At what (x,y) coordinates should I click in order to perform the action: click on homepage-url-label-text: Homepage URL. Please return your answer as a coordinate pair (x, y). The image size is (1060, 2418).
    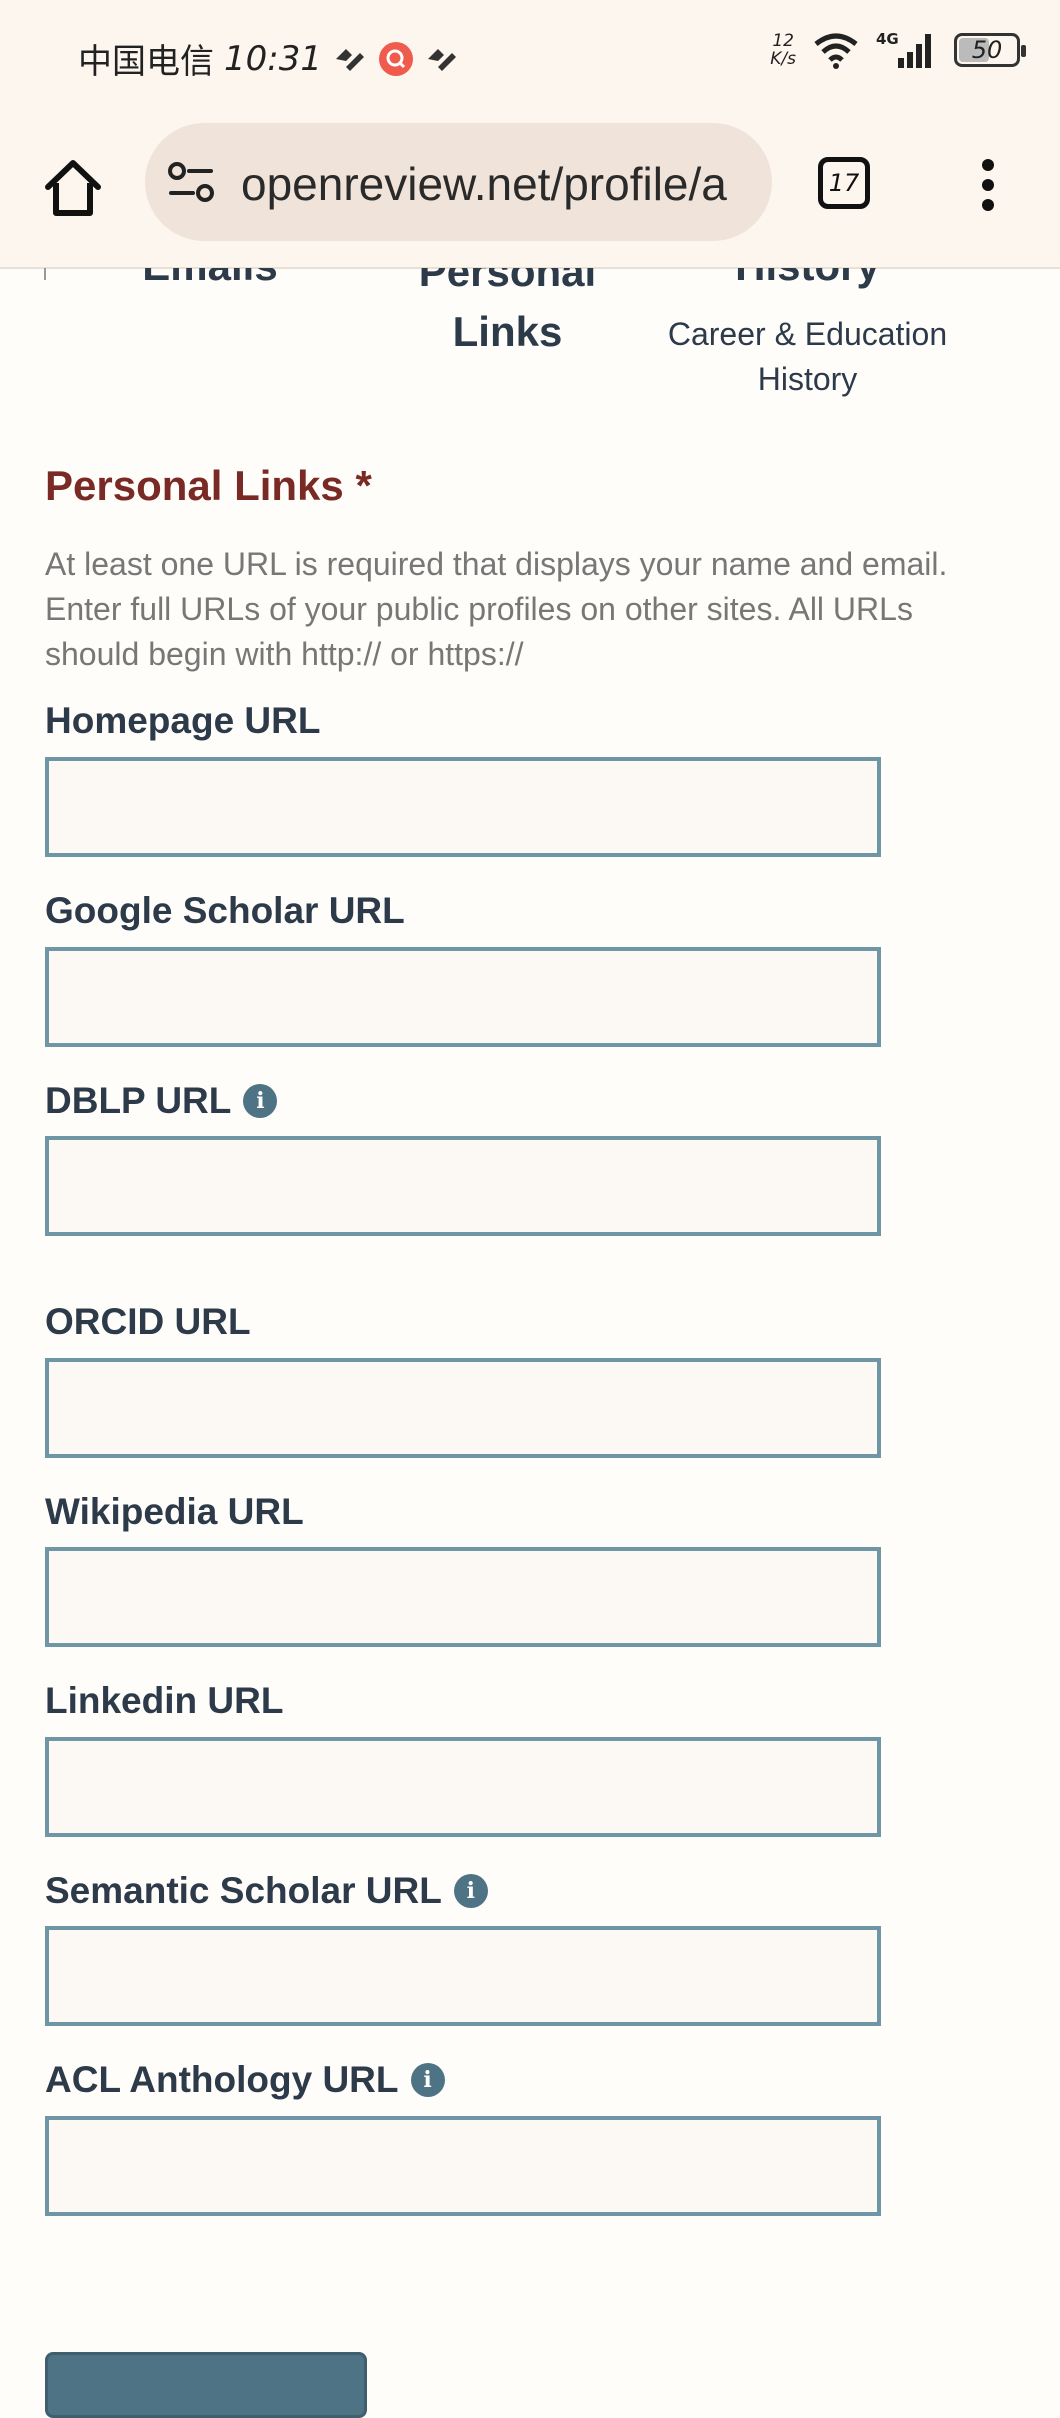
    Looking at the image, I should click on (183, 720).